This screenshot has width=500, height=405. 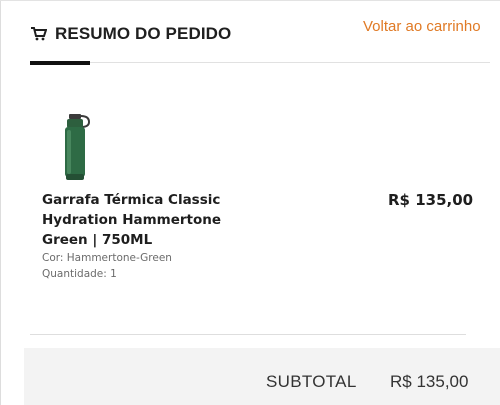 I want to click on product-quantity: Quantidade: 1, so click(x=79, y=274).